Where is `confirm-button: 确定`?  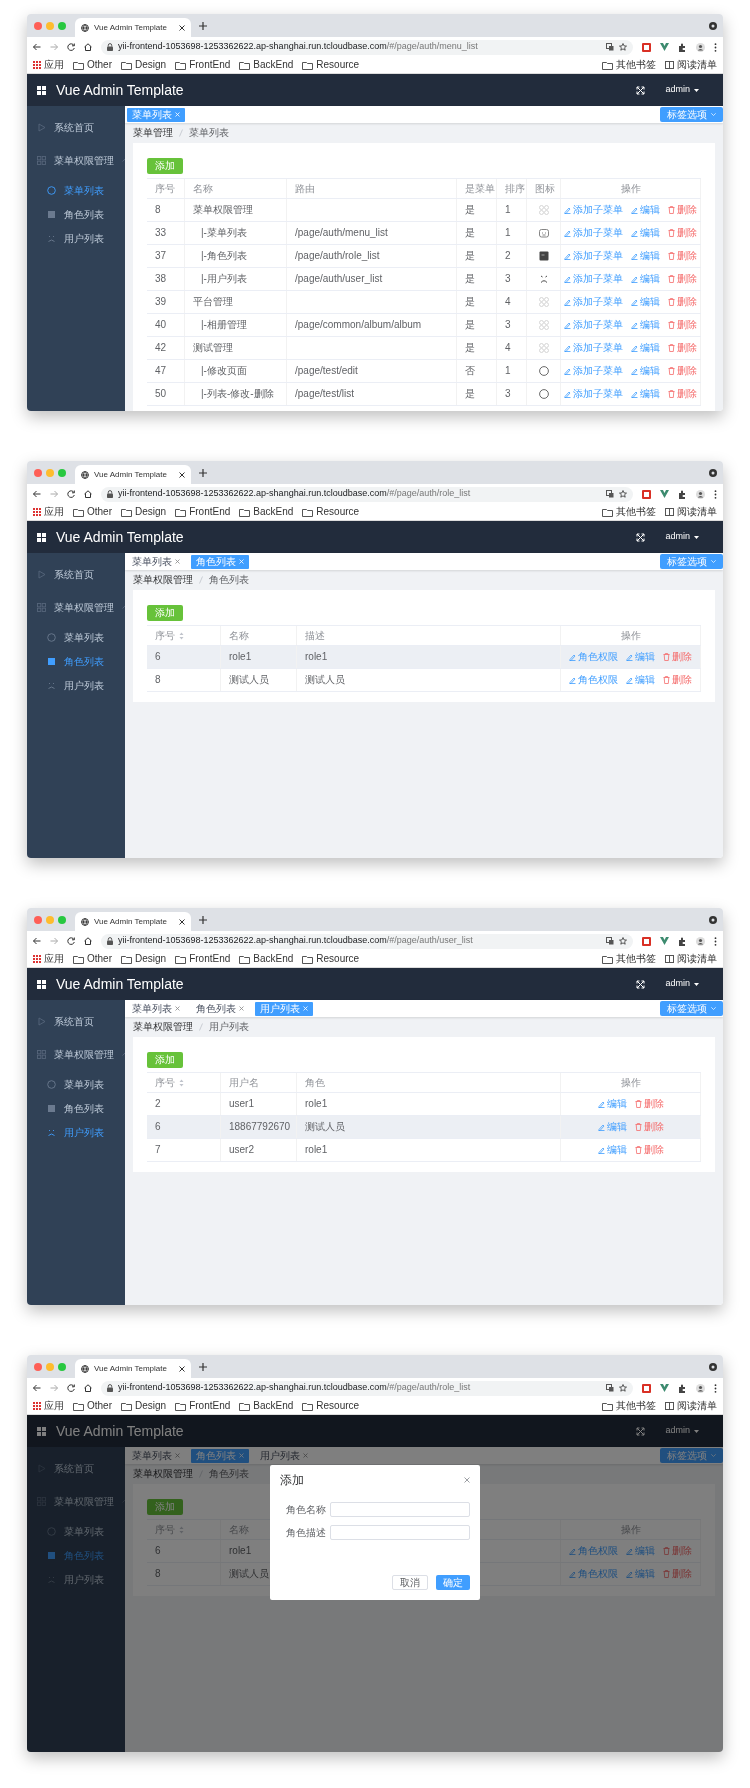
confirm-button: 确定 is located at coordinates (453, 1582).